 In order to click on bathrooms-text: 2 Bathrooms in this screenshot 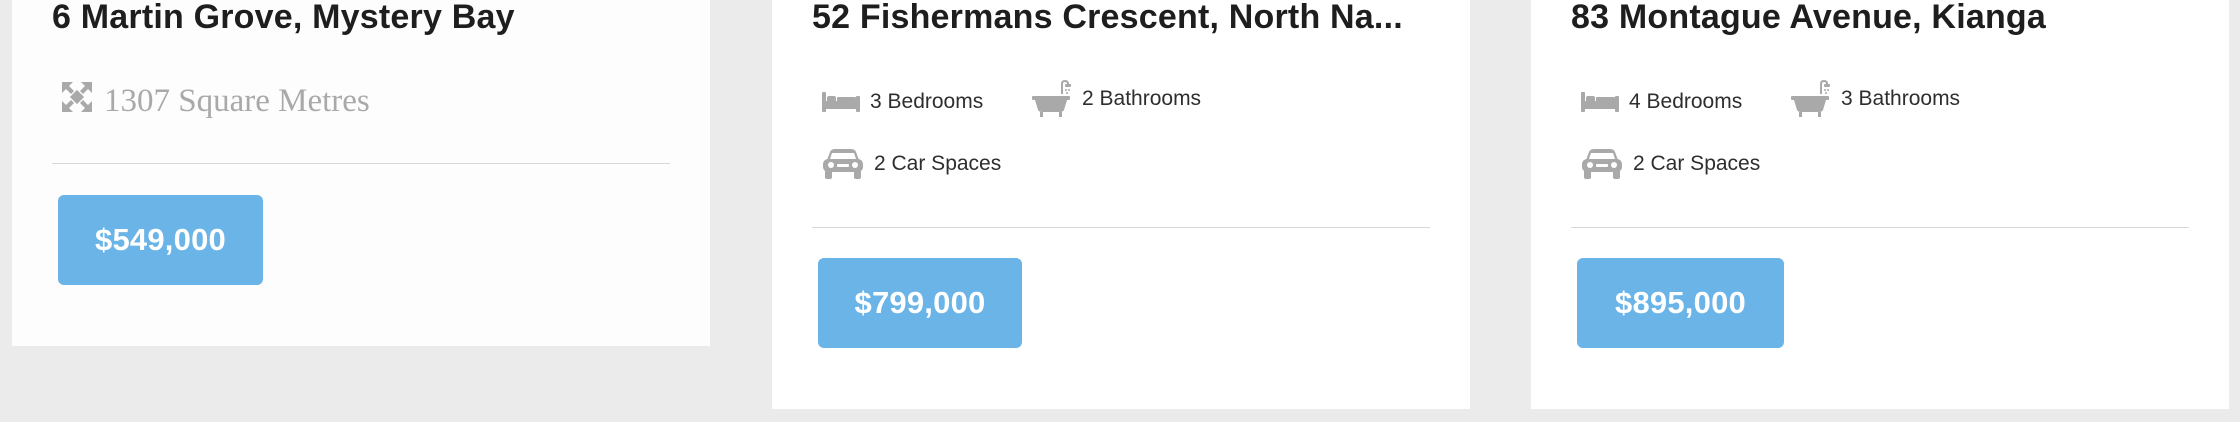, I will do `click(1142, 98)`.